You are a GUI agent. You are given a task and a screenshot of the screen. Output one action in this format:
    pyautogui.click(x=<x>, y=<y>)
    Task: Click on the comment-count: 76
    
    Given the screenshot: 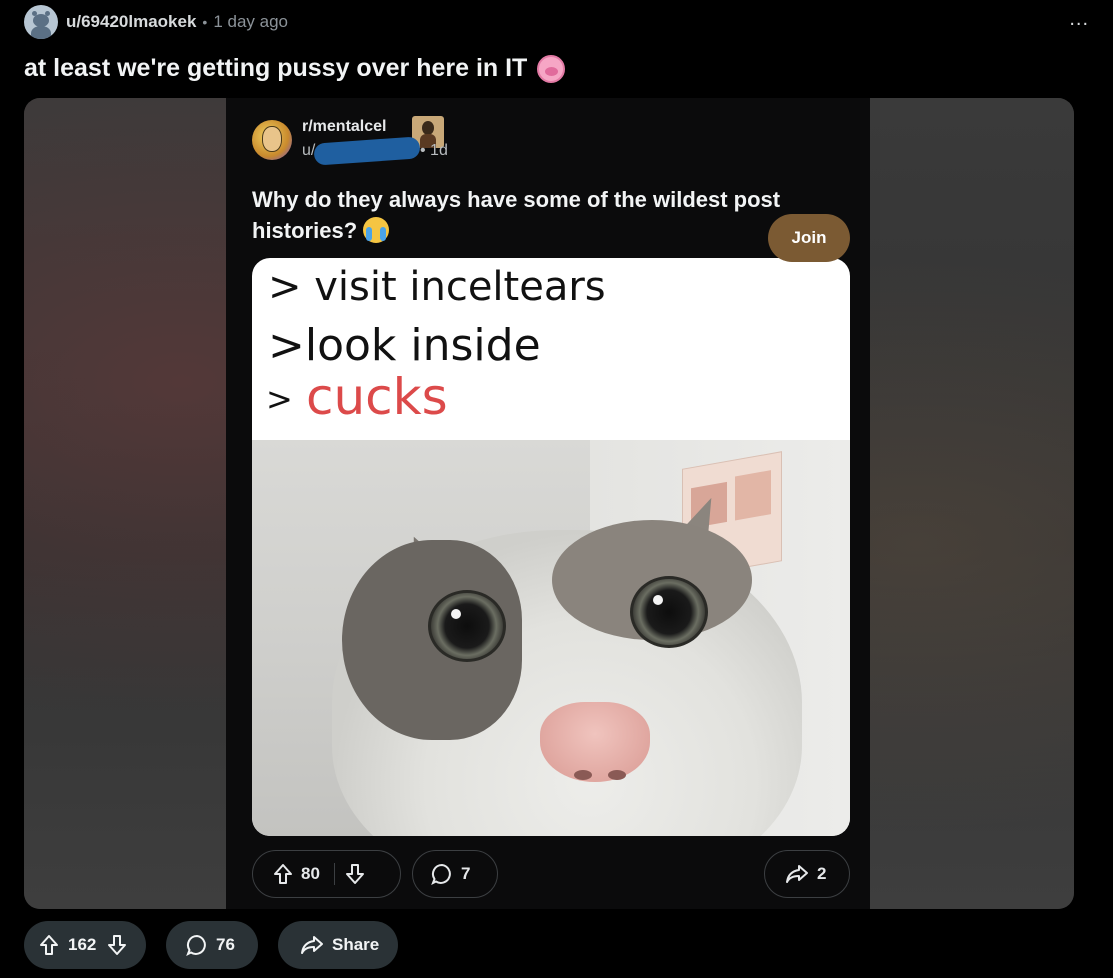 What is the action you would take?
    pyautogui.click(x=225, y=944)
    